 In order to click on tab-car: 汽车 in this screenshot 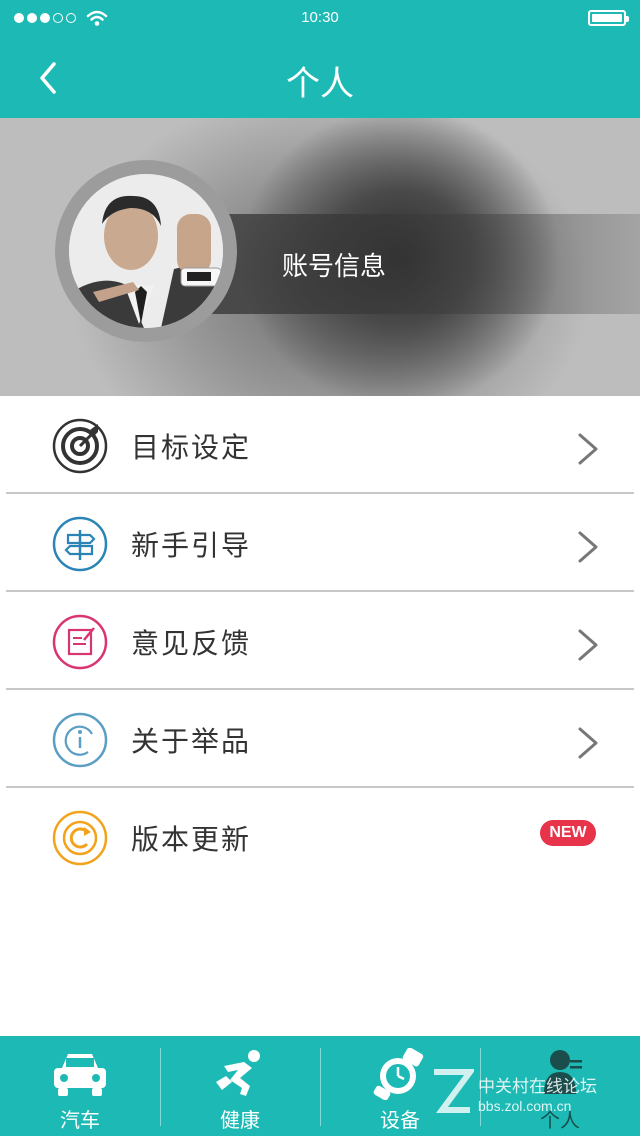, I will do `click(80, 1086)`.